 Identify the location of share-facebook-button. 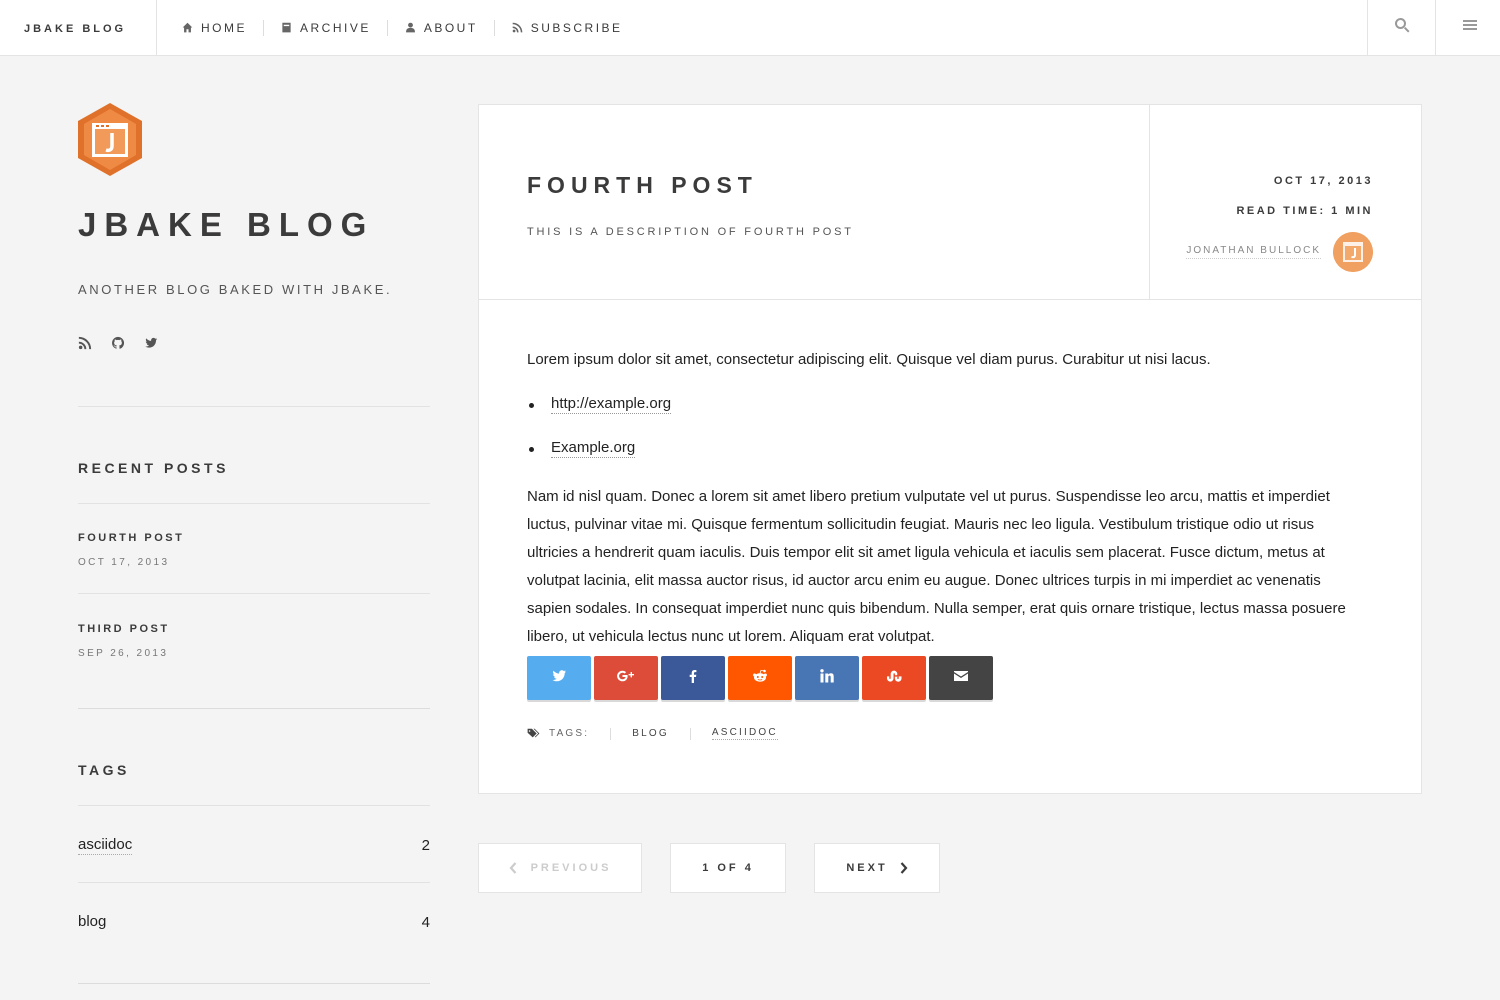
(693, 678).